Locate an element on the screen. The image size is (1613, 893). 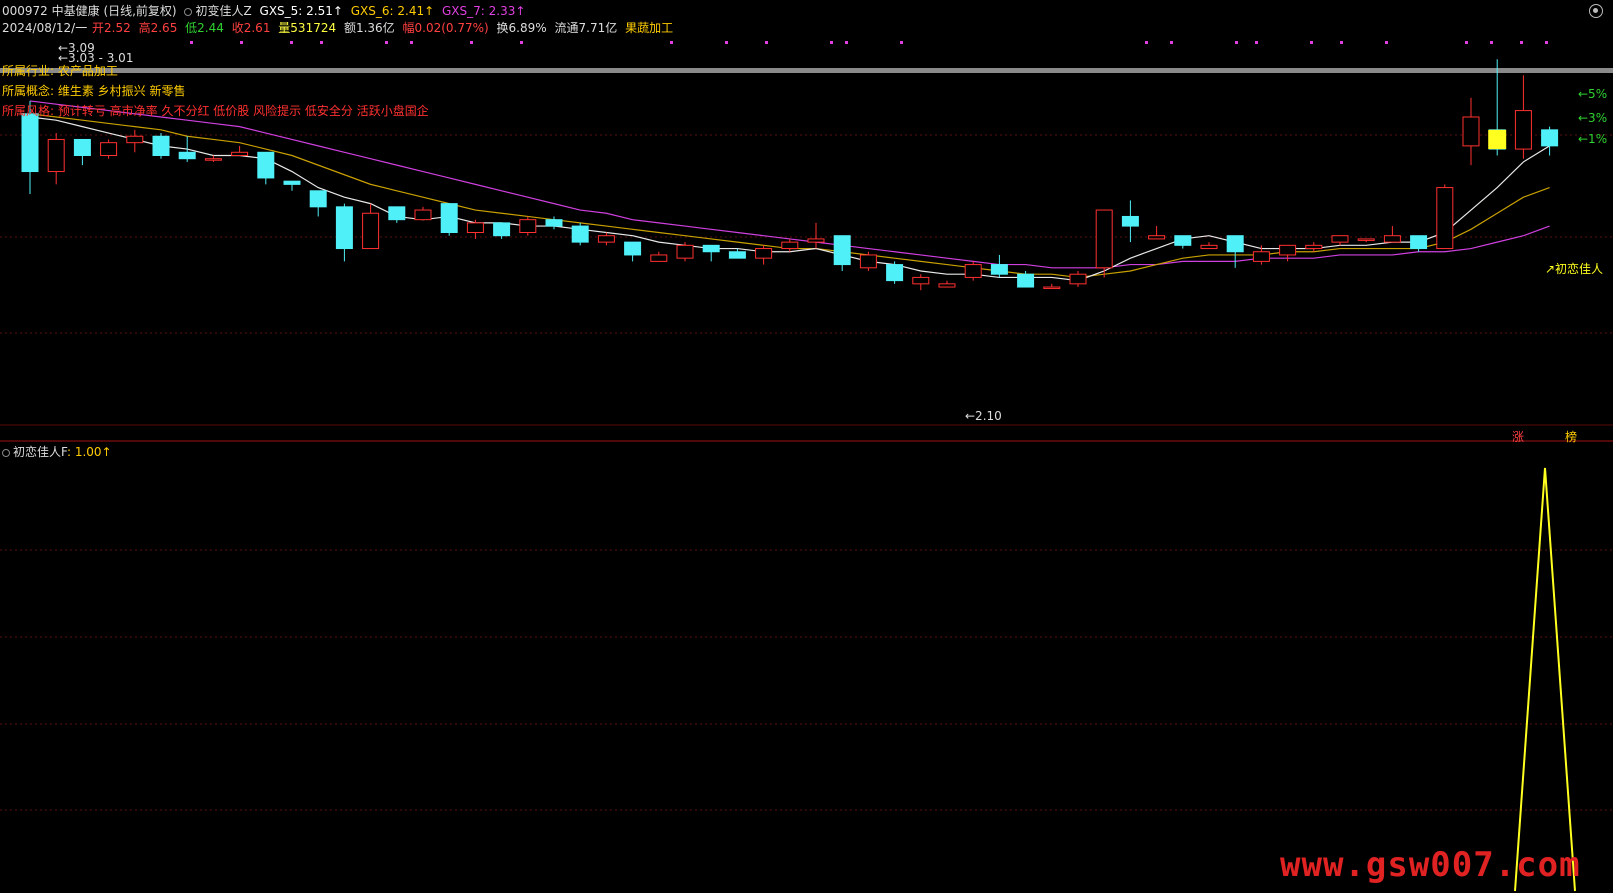
sub-indicator-toggle-icon is located at coordinates (6, 453).